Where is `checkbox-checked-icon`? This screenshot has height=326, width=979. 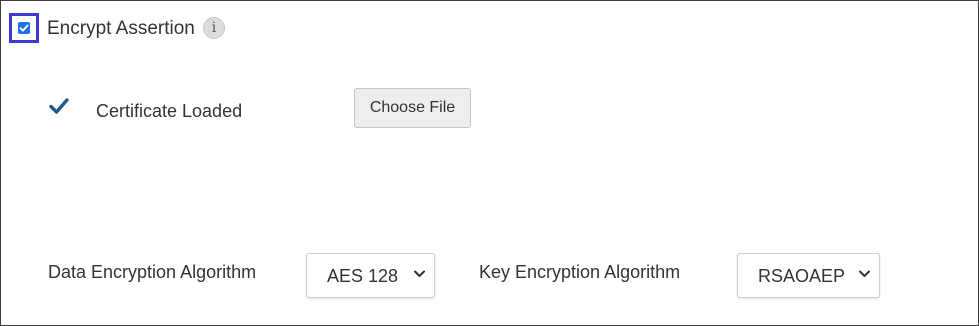 checkbox-checked-icon is located at coordinates (24, 28).